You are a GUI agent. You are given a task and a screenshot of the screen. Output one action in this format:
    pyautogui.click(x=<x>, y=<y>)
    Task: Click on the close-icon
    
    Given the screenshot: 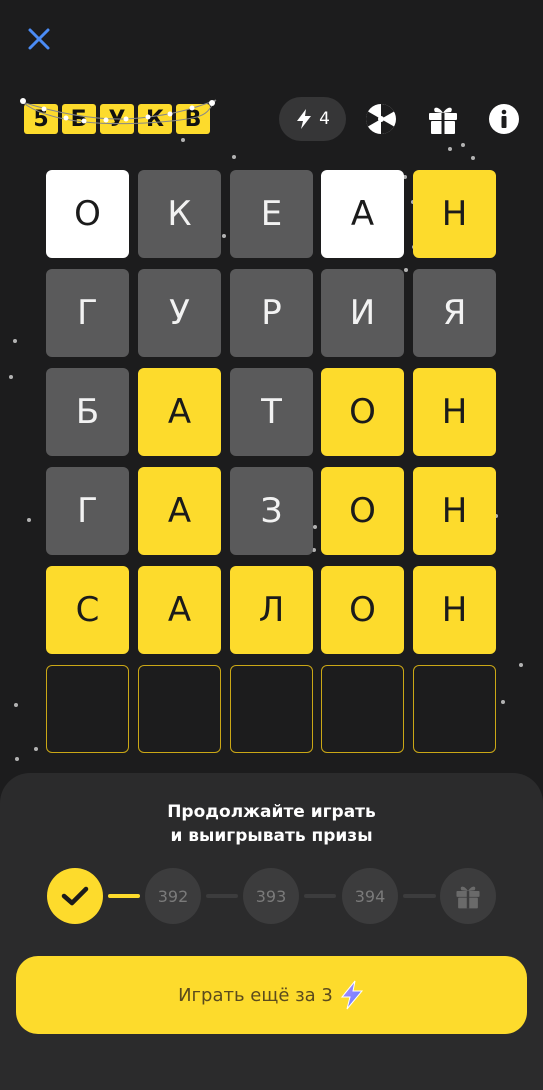 What is the action you would take?
    pyautogui.click(x=39, y=39)
    